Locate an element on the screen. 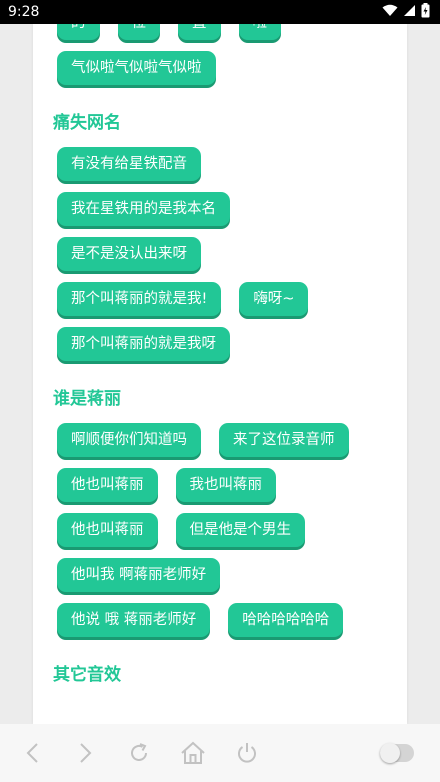  home-icon is located at coordinates (193, 753).